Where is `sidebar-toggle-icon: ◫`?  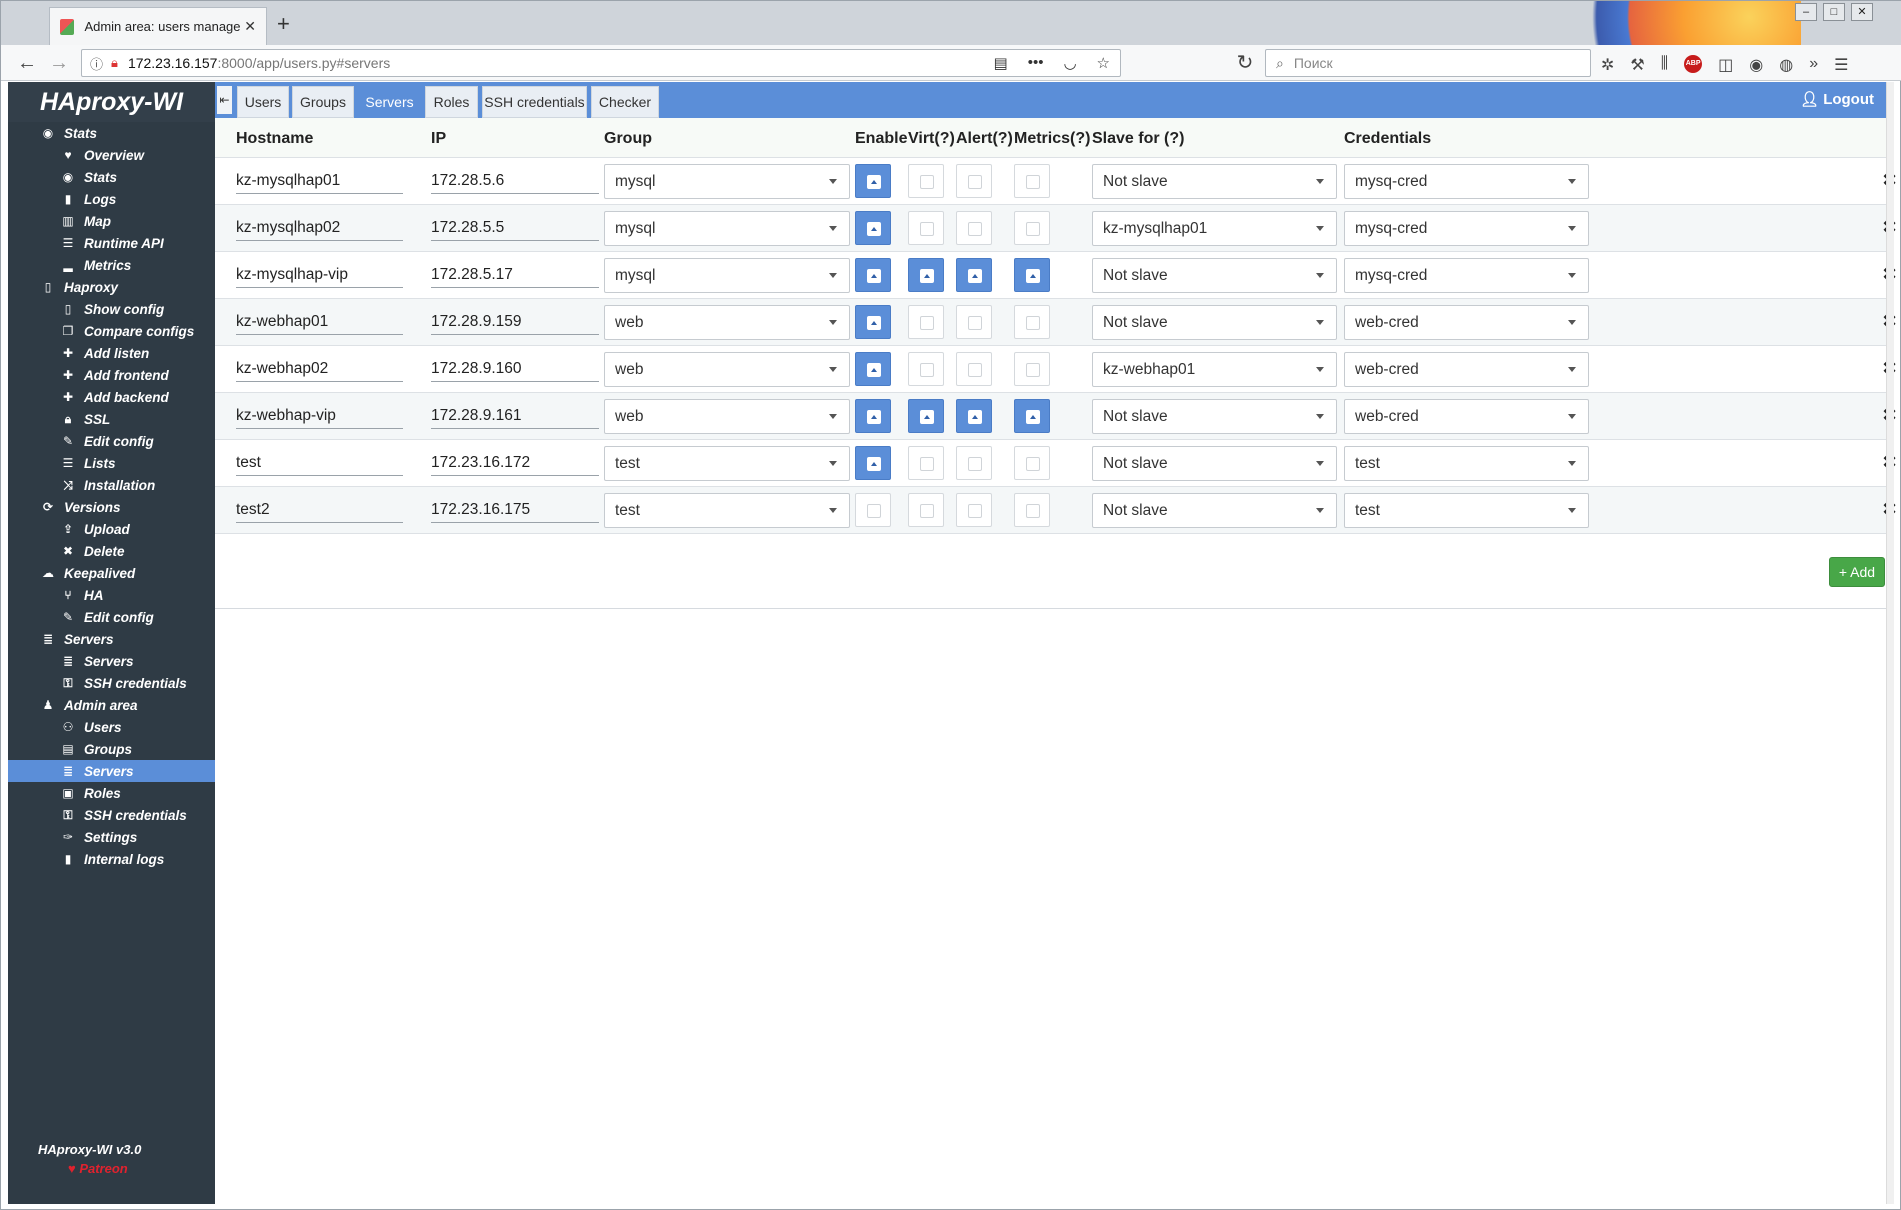 sidebar-toggle-icon: ◫ is located at coordinates (1725, 65).